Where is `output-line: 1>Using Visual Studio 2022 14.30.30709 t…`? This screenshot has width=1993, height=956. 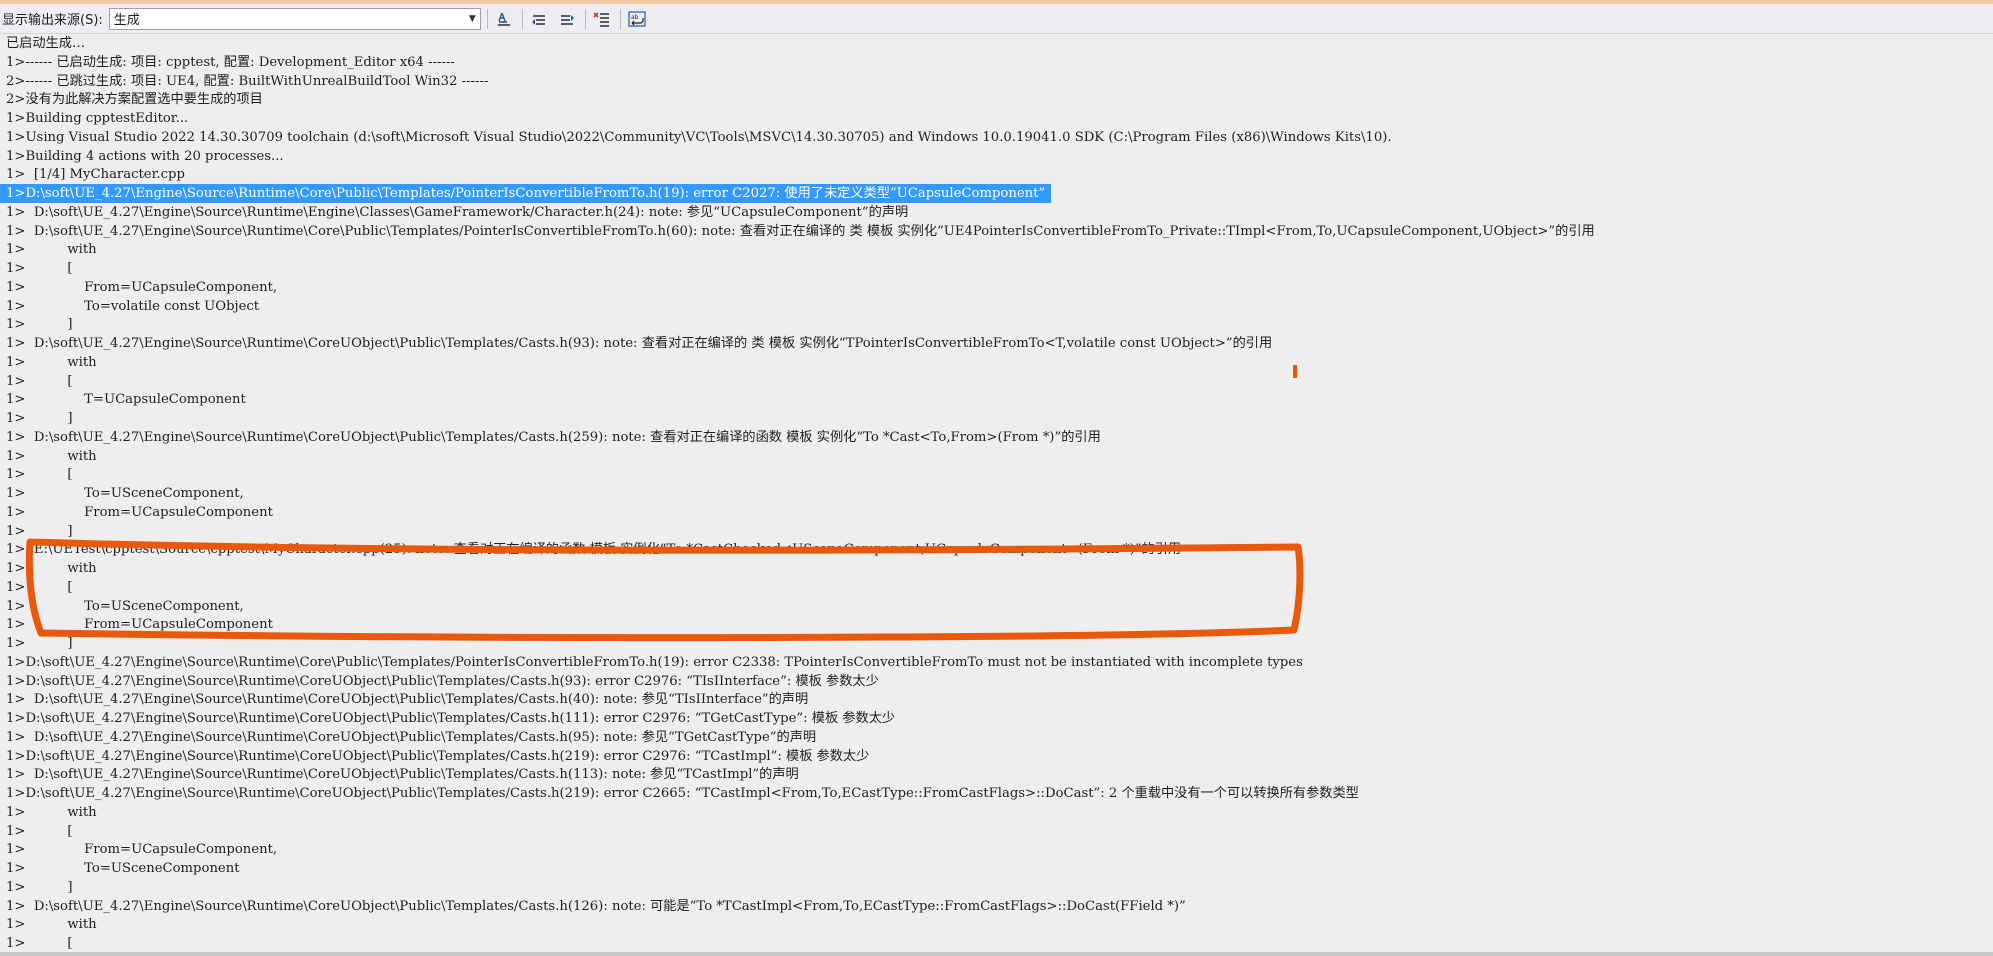 output-line: 1>Using Visual Studio 2022 14.30.30709 t… is located at coordinates (699, 137).